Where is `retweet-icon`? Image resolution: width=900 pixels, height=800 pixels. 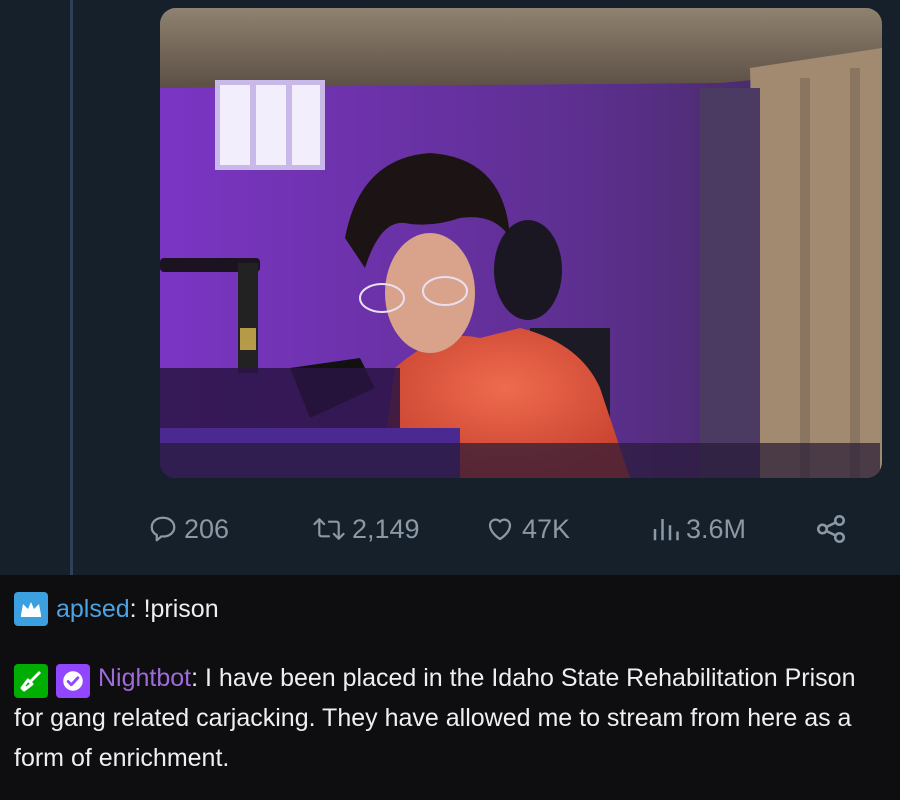 retweet-icon is located at coordinates (329, 529).